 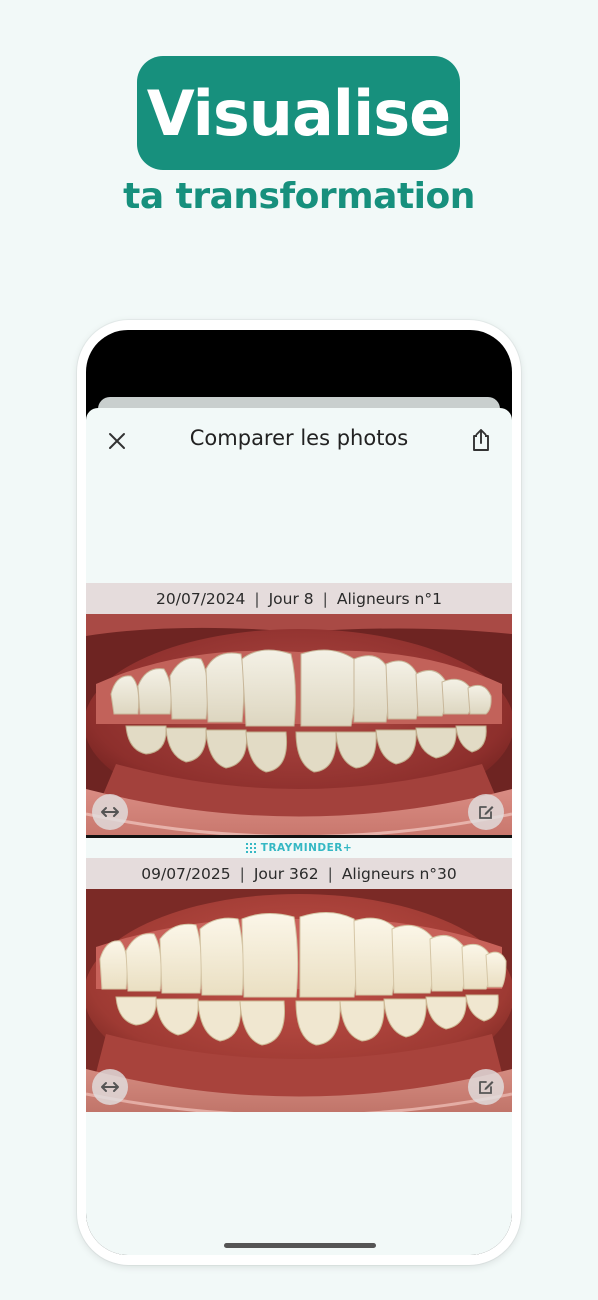 I want to click on photo-caption: 09/07/2025 | Jour 362 | Aligneurs n°30, so click(x=299, y=873).